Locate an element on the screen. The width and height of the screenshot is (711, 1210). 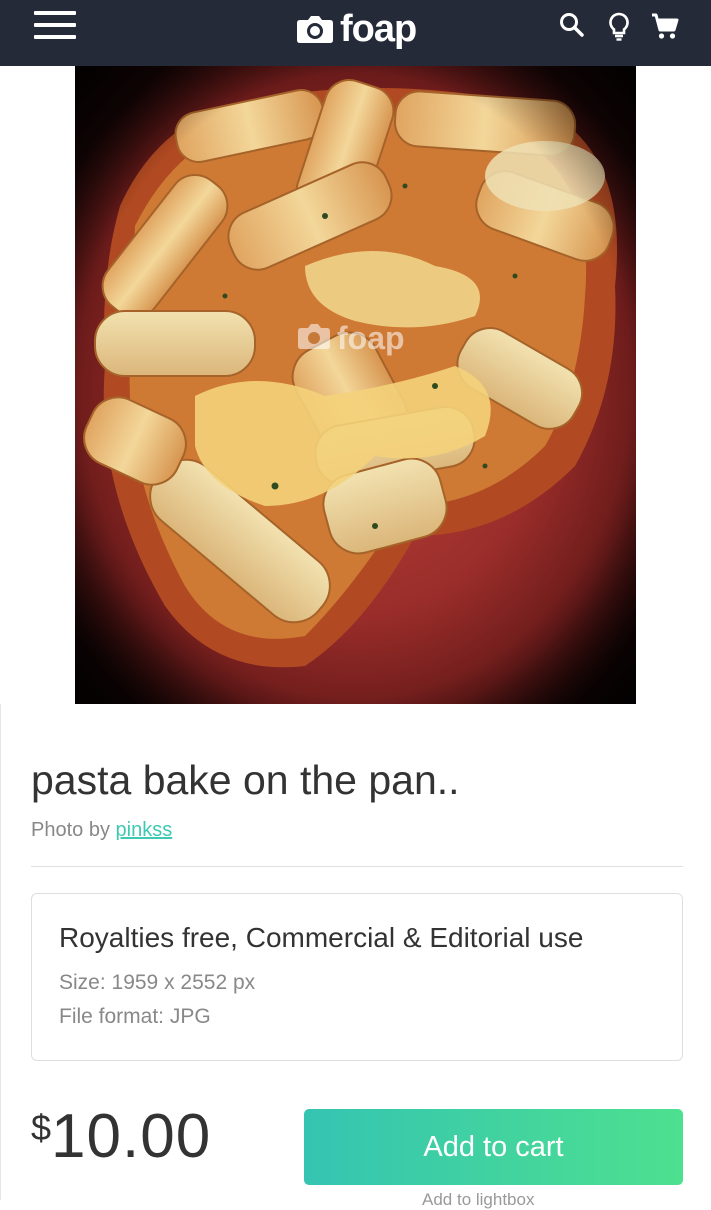
price: $10.00 is located at coordinates (121, 1137).